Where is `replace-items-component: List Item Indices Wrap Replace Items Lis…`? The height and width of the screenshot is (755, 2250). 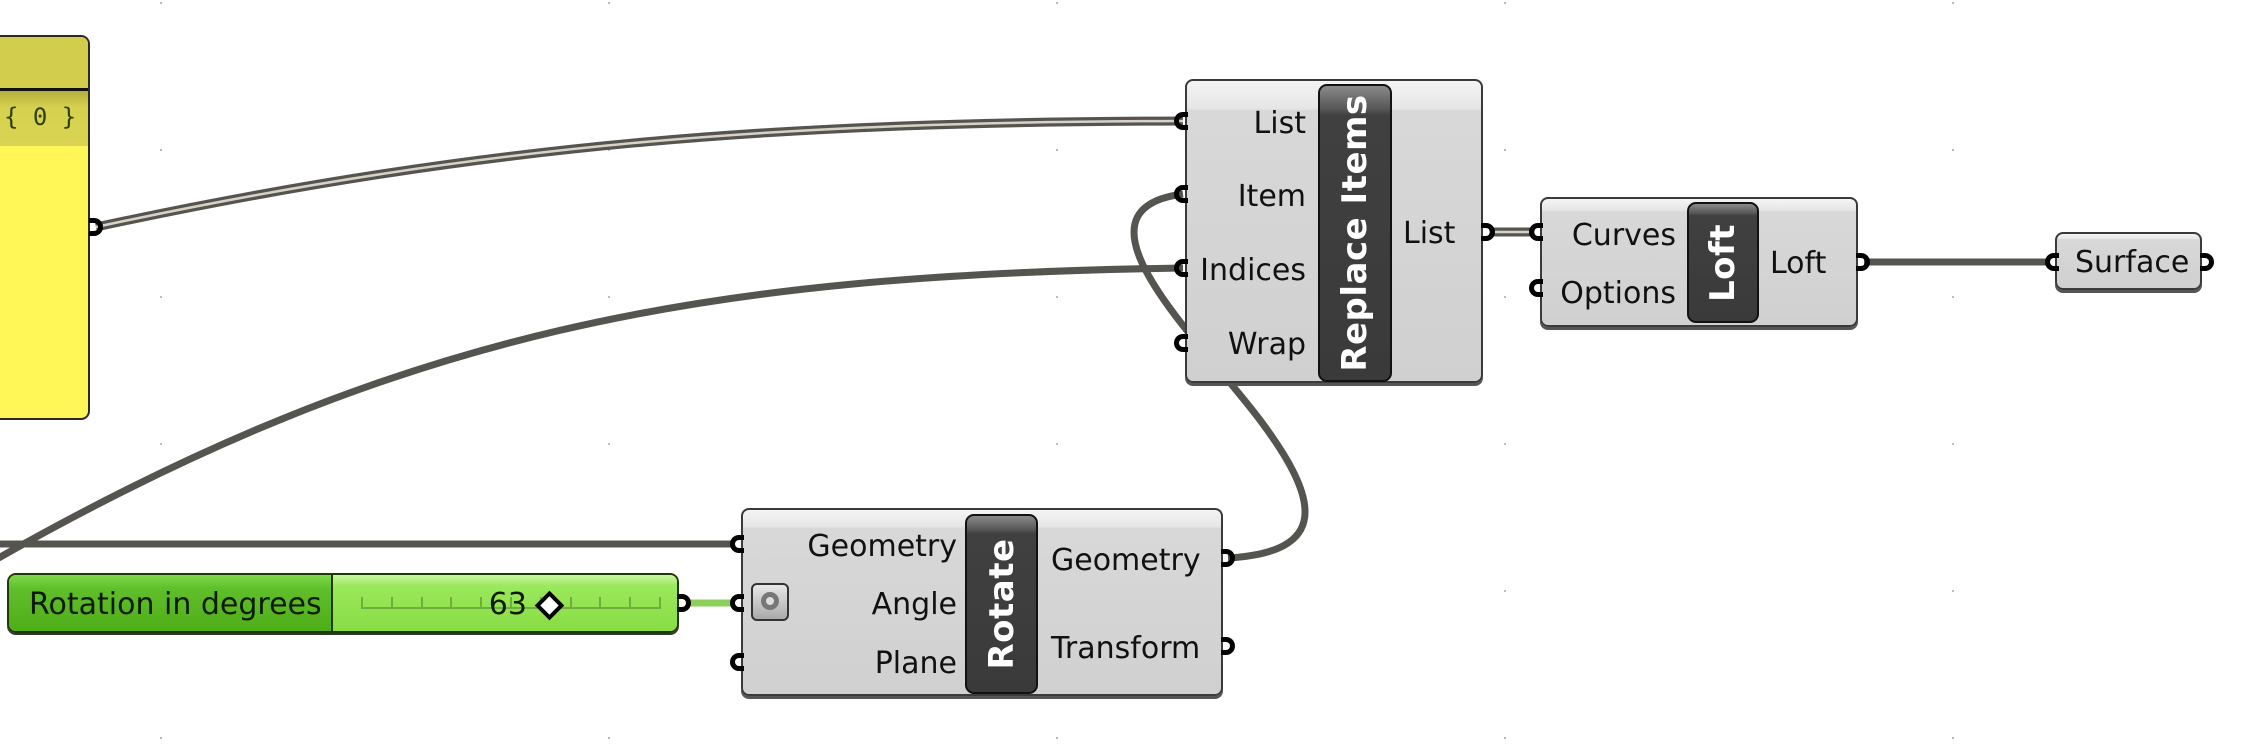 replace-items-component: List Item Indices Wrap Replace Items Lis… is located at coordinates (1334, 231).